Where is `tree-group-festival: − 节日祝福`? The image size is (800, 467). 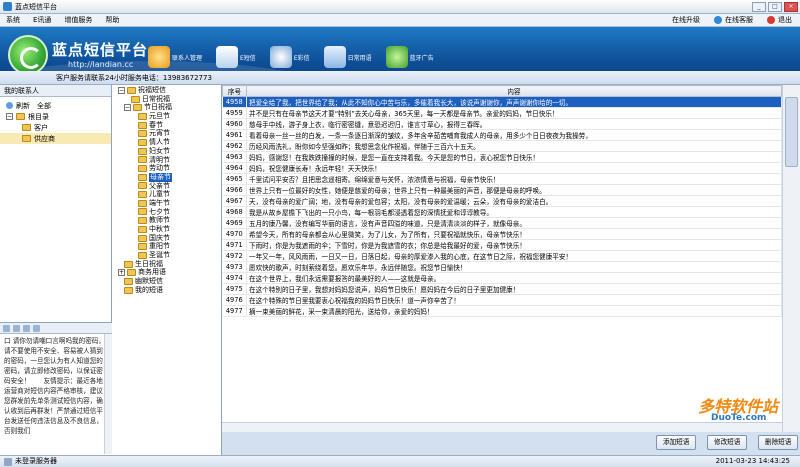
tree-group-festival: − 节日祝福 is located at coordinates (166, 107).